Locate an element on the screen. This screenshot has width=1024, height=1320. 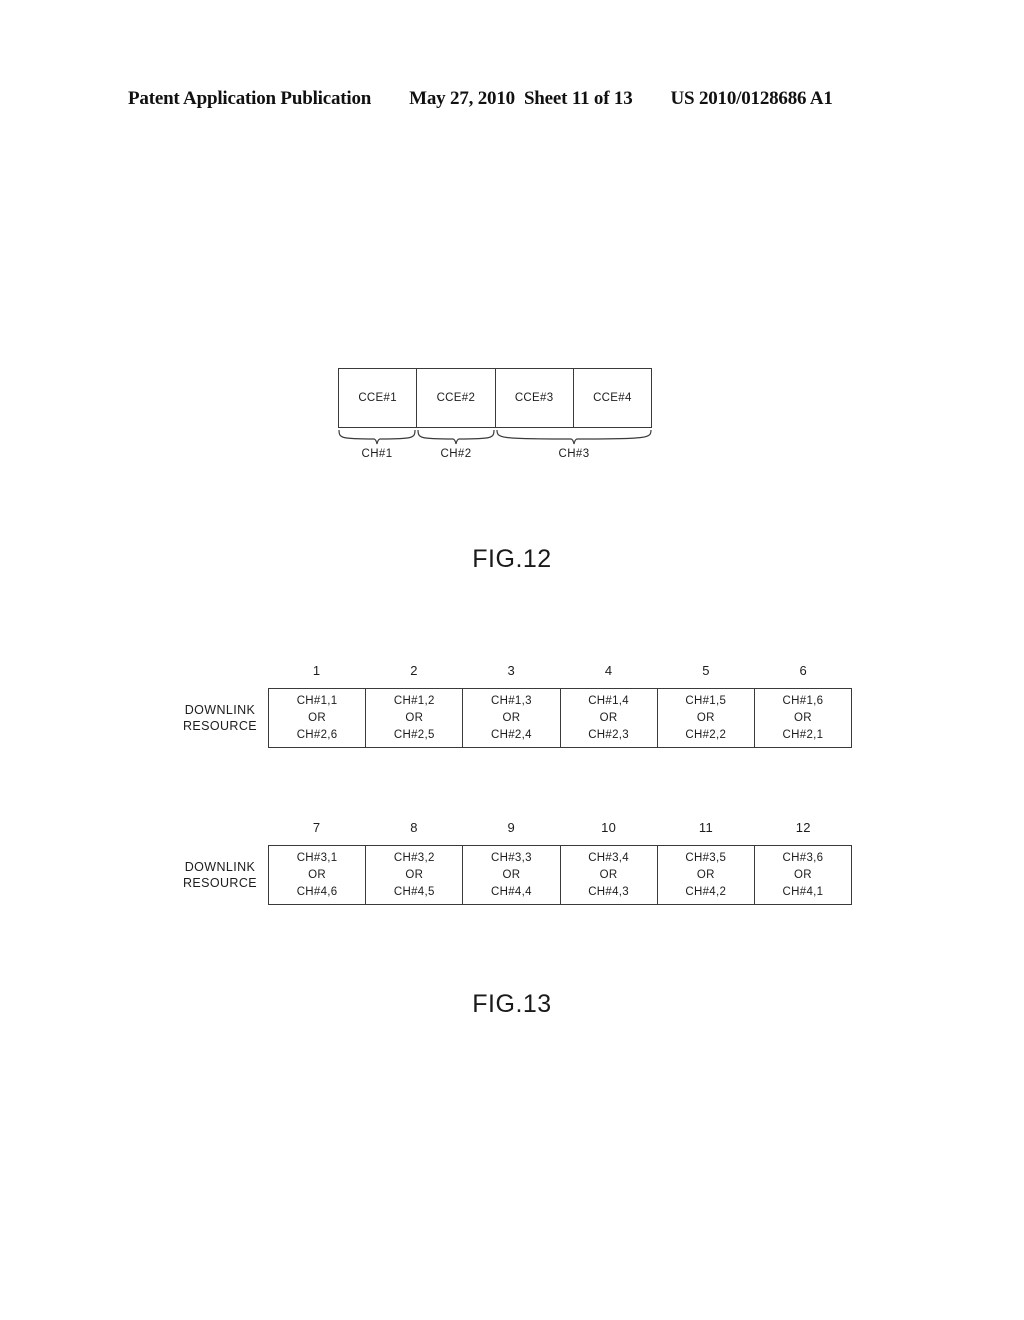
column-header: 7 is located at coordinates (316, 827).